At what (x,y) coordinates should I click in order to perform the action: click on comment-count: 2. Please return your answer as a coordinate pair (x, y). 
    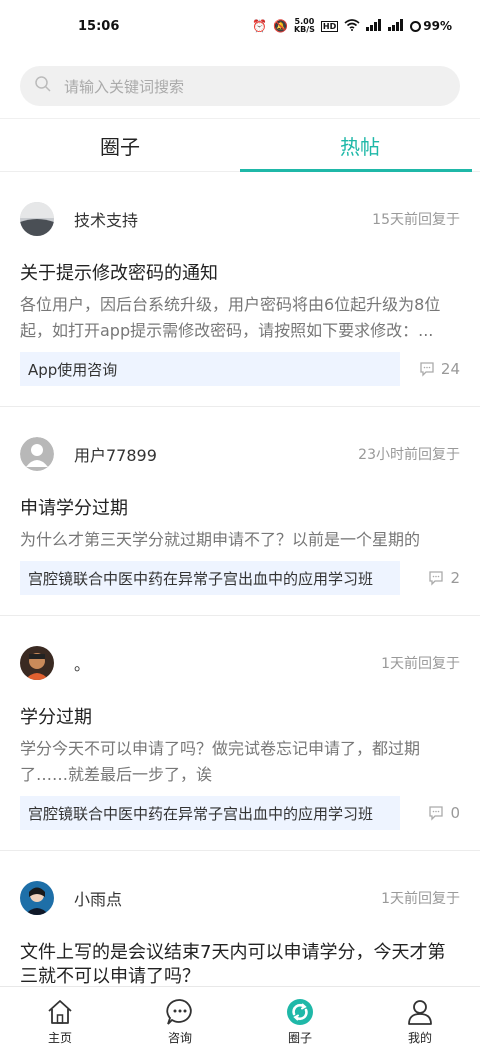
    Looking at the image, I should click on (444, 578).